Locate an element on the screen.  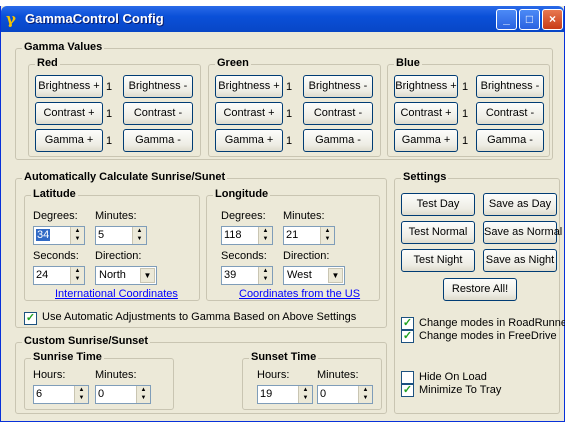
blue-gamma-minus-button: Gamma - is located at coordinates (510, 140).